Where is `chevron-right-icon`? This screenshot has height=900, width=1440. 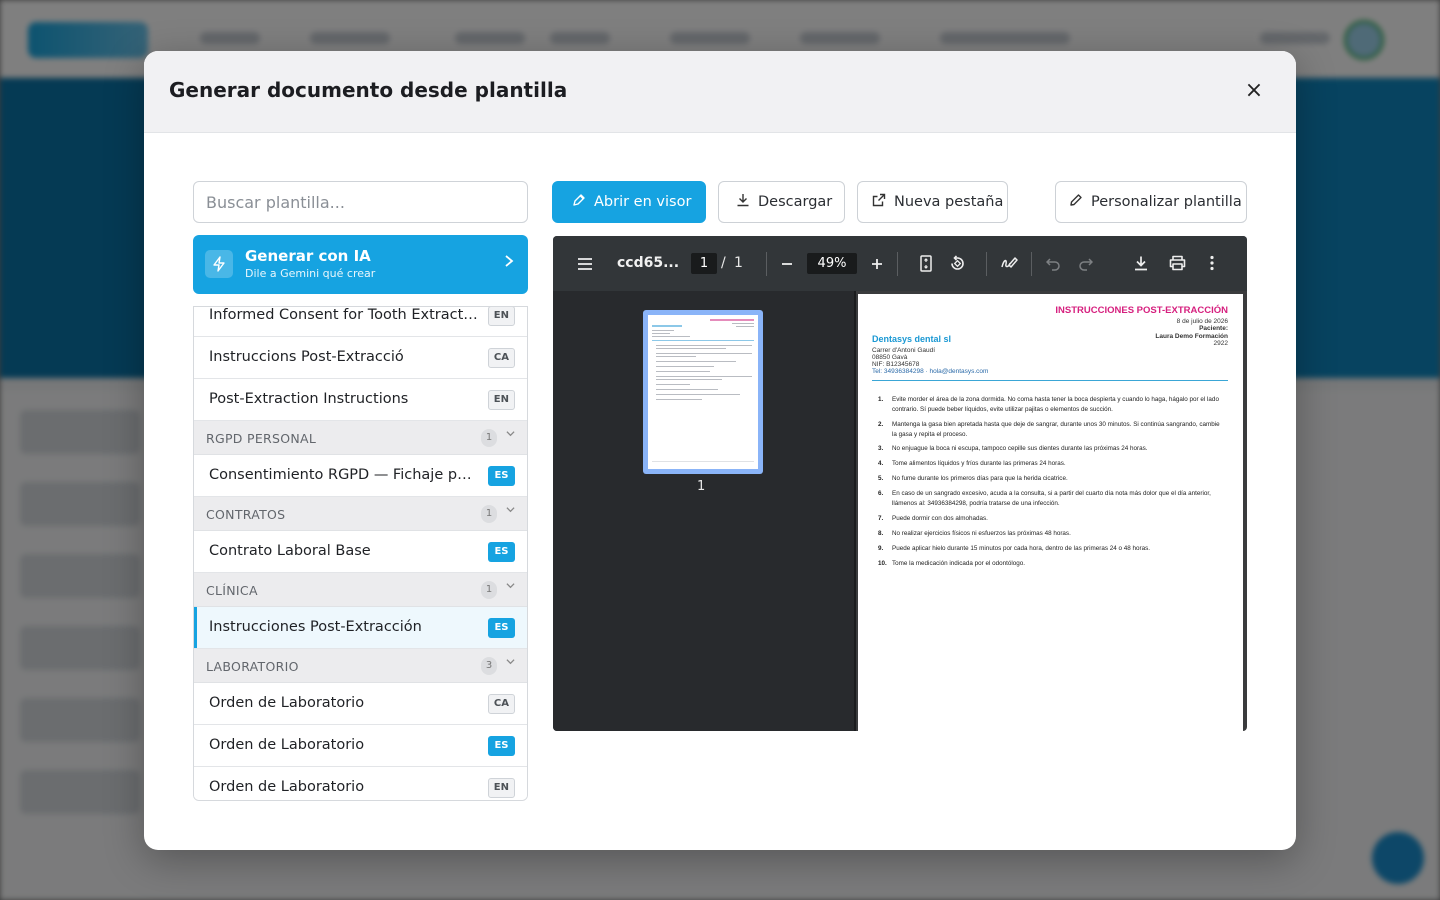
chevron-right-icon is located at coordinates (509, 262).